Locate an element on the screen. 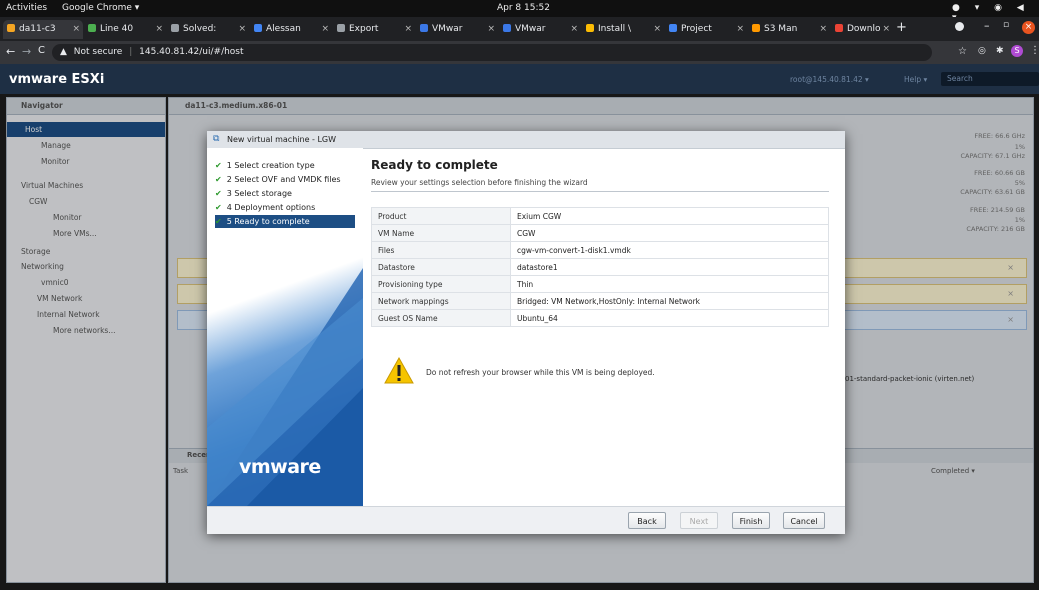  search-input: Search is located at coordinates (990, 79).